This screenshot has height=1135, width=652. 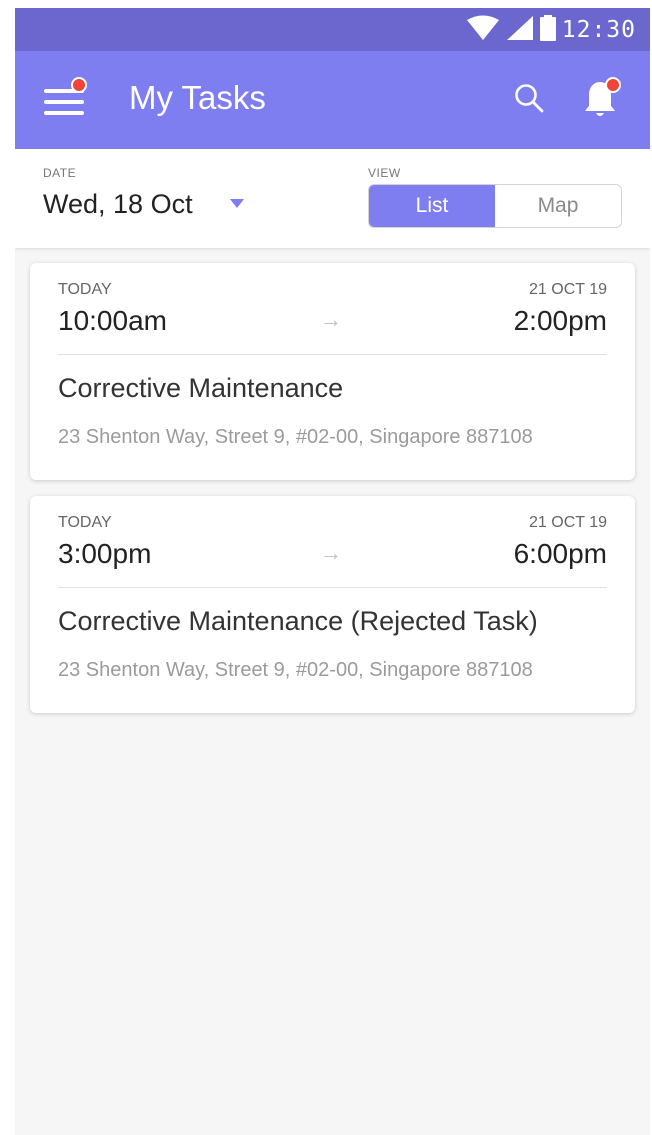 I want to click on notifications-button, so click(x=601, y=99).